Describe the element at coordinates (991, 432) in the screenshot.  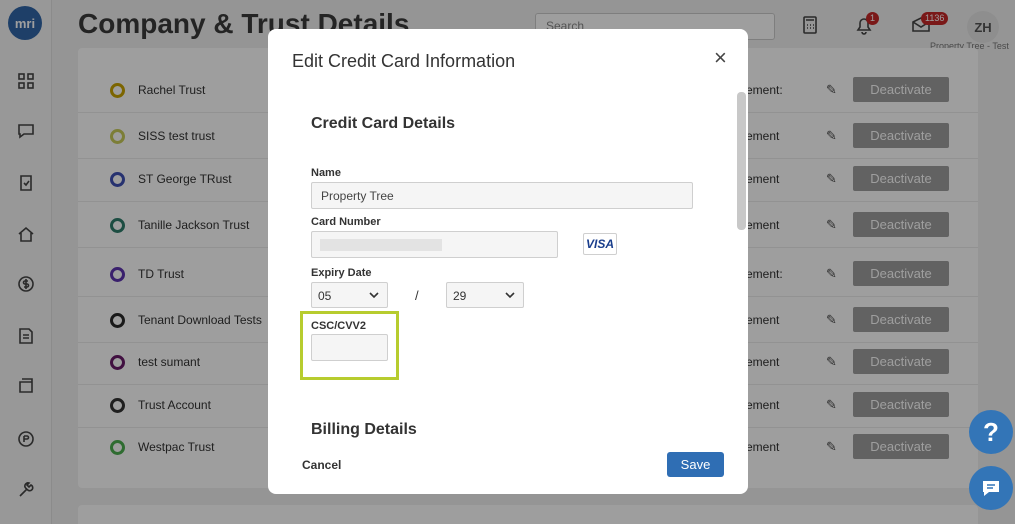
I see `help-button: ?` at that location.